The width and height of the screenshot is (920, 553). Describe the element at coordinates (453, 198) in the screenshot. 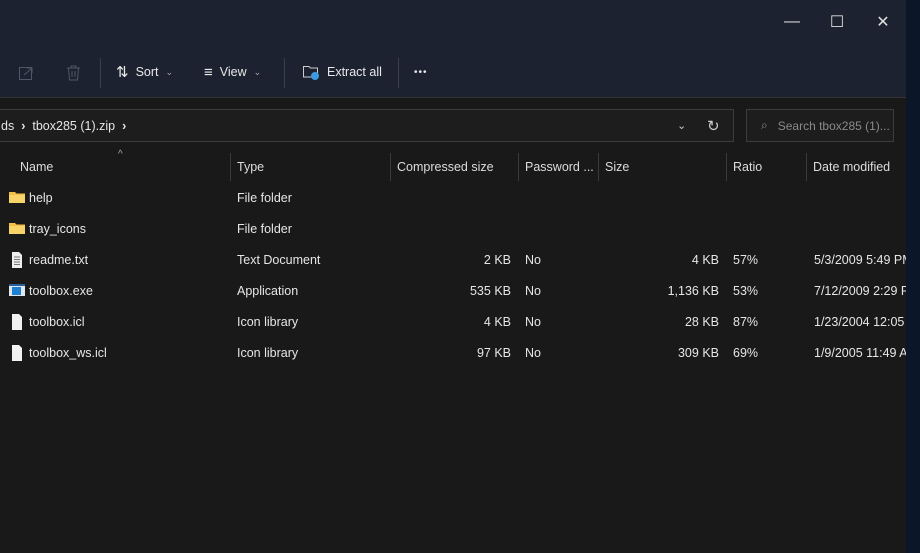

I see `file-row: help File folder` at that location.